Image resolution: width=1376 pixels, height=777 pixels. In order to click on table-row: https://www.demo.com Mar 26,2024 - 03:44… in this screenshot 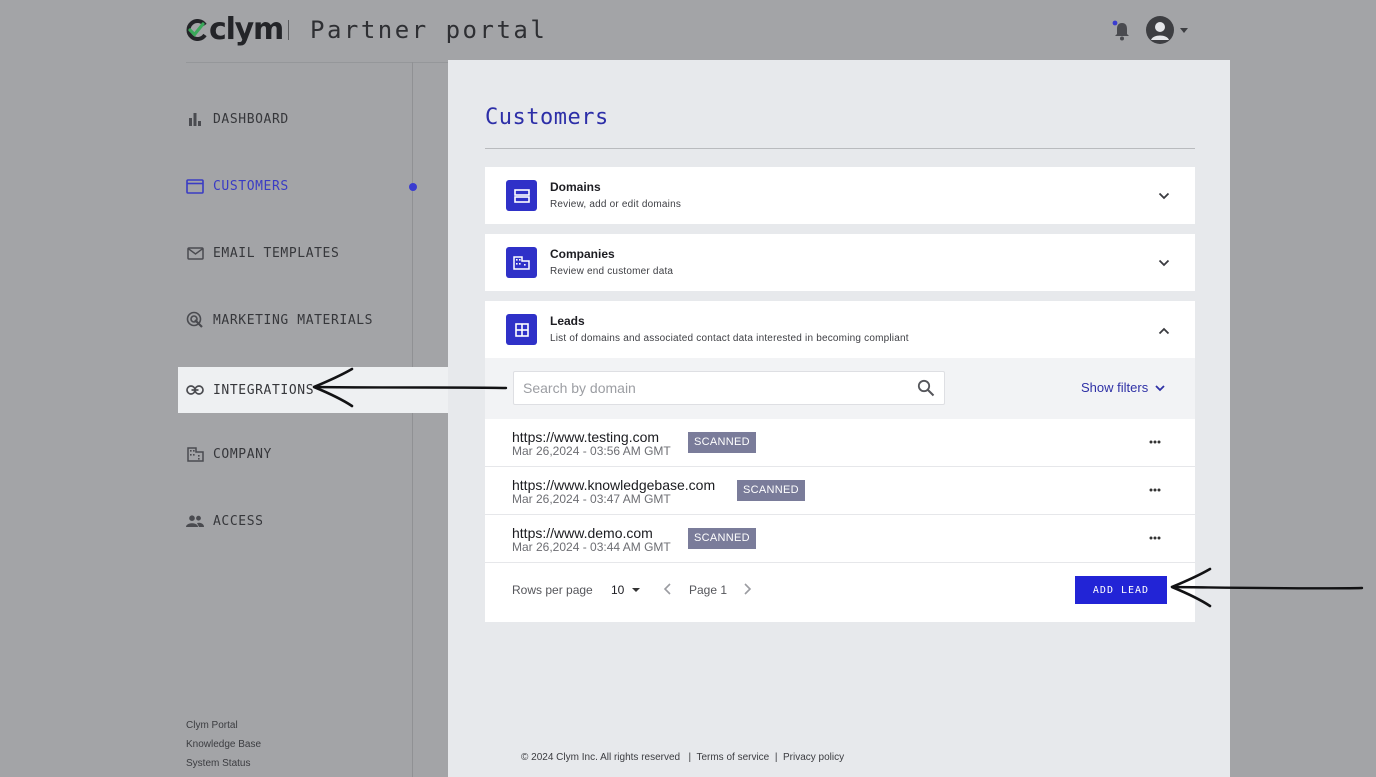, I will do `click(840, 539)`.